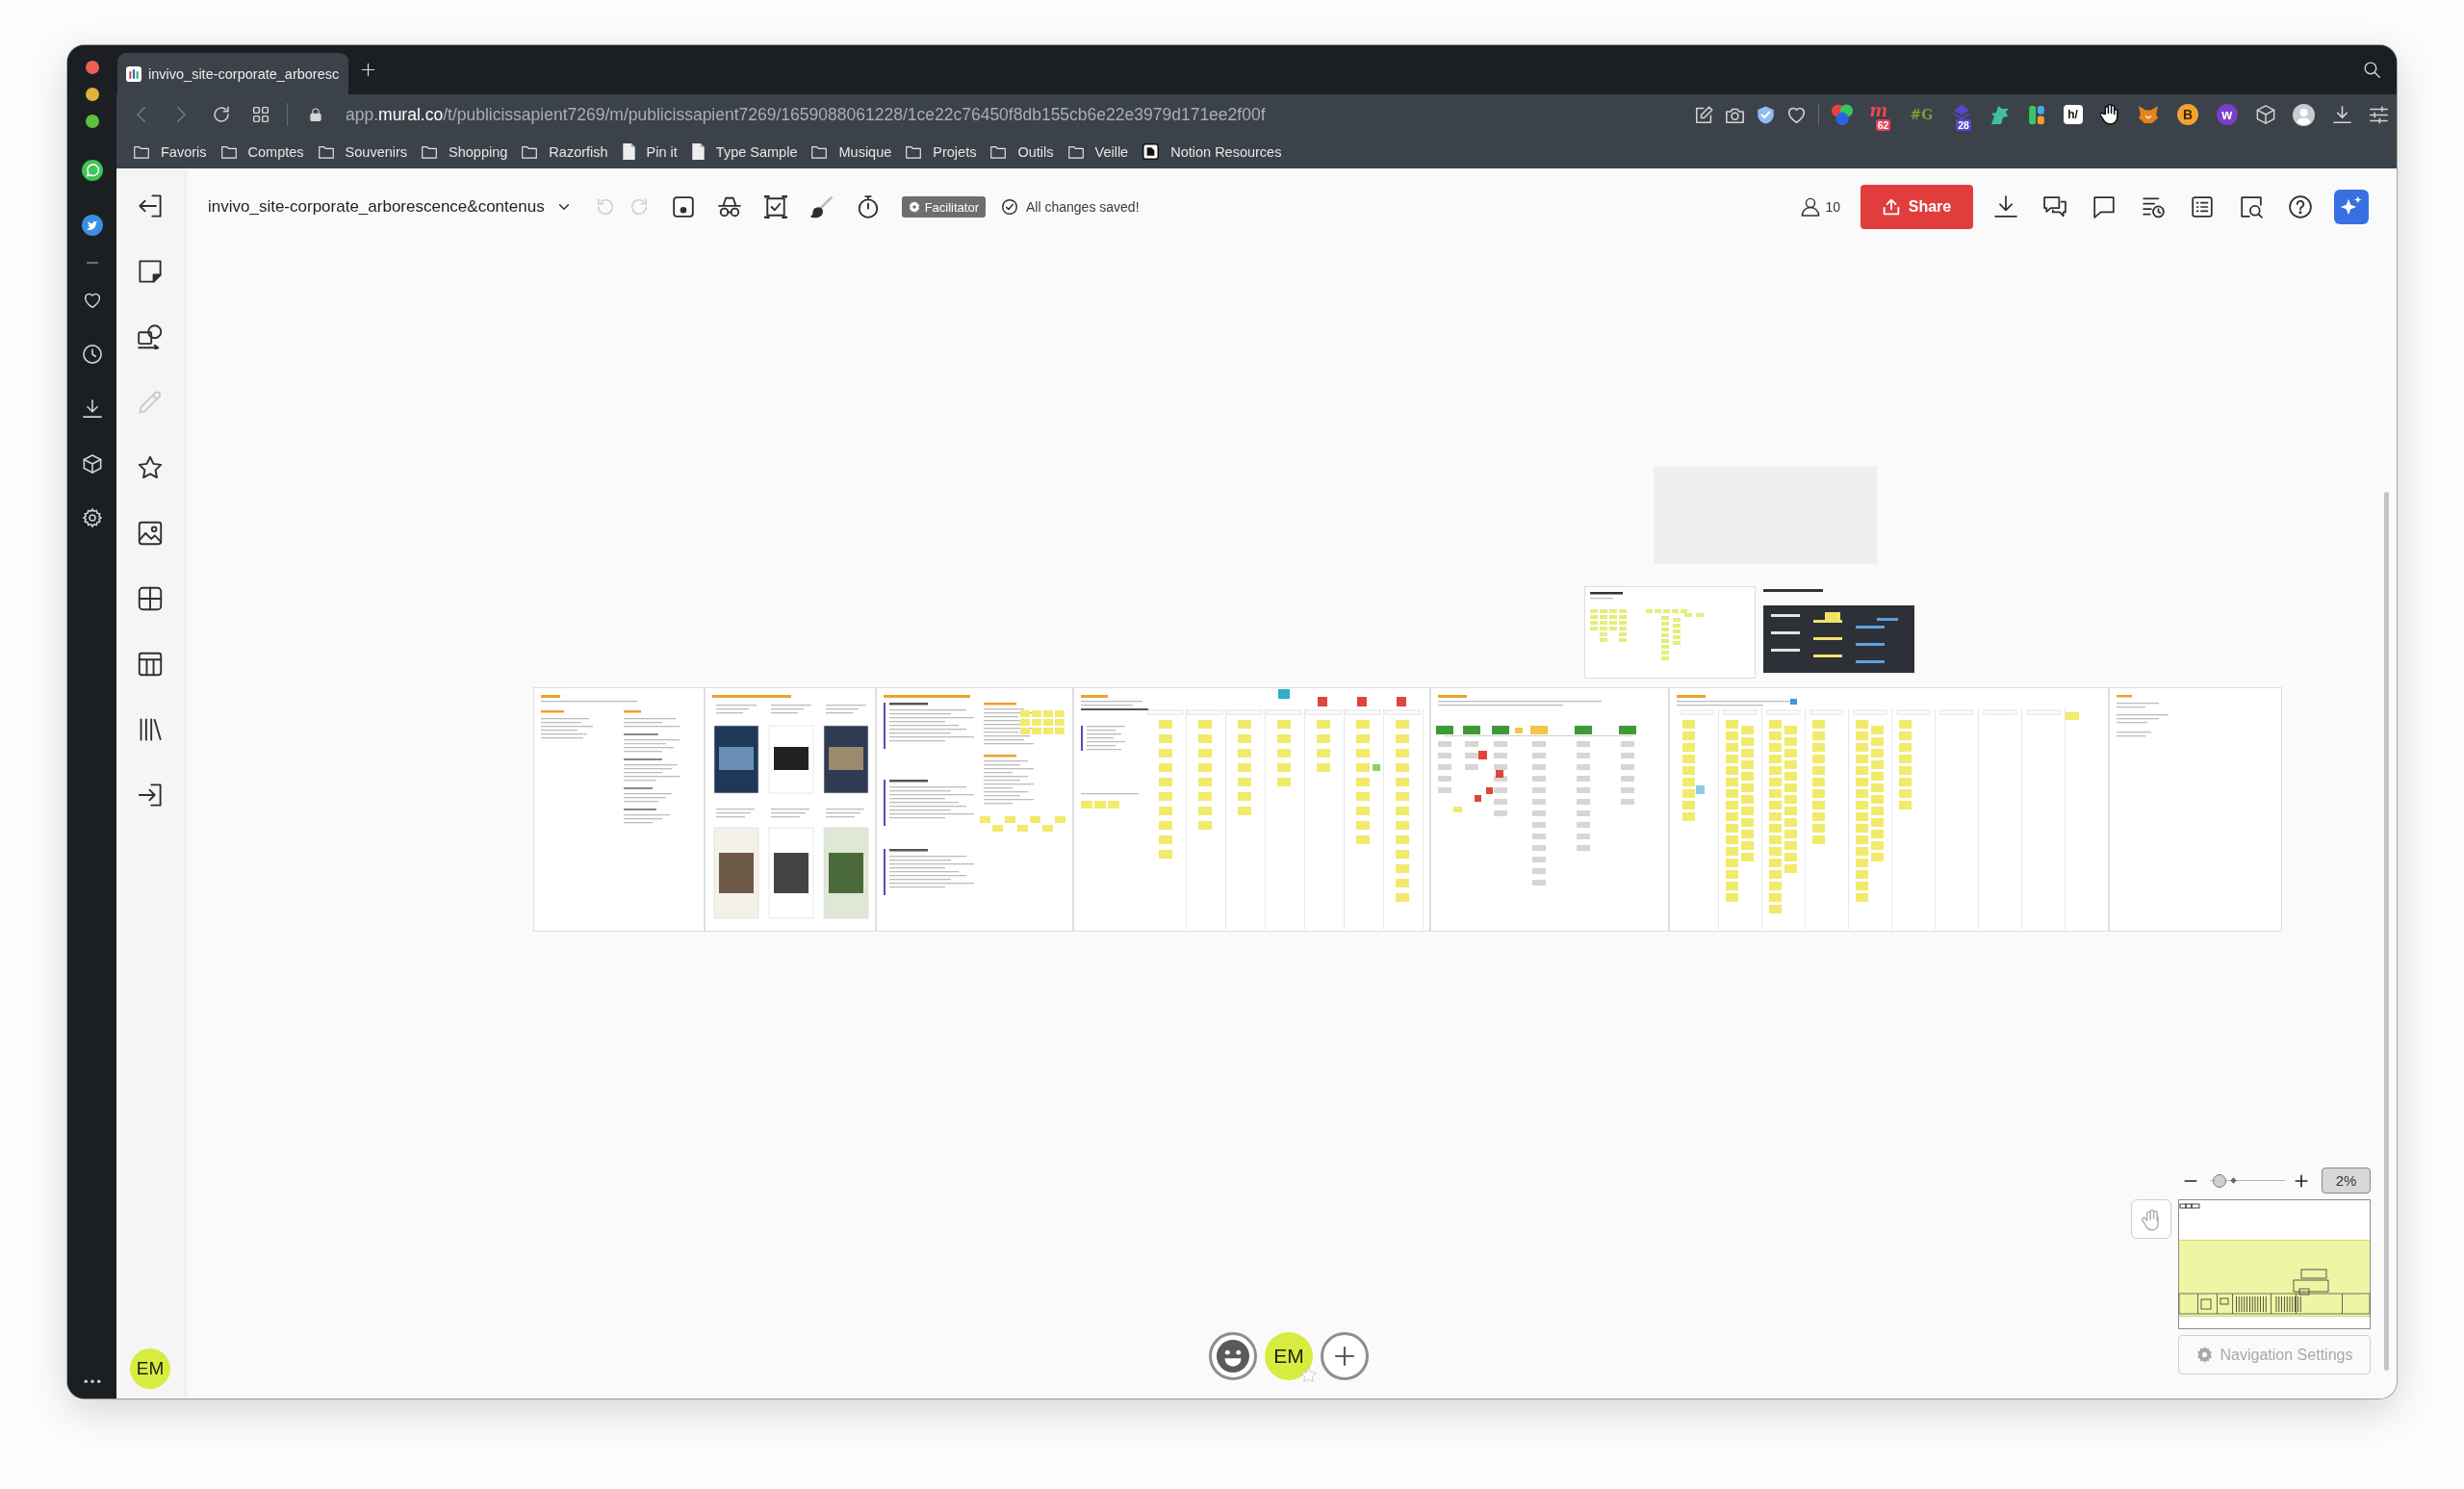 The image size is (2464, 1489). I want to click on books-icon, so click(150, 729).